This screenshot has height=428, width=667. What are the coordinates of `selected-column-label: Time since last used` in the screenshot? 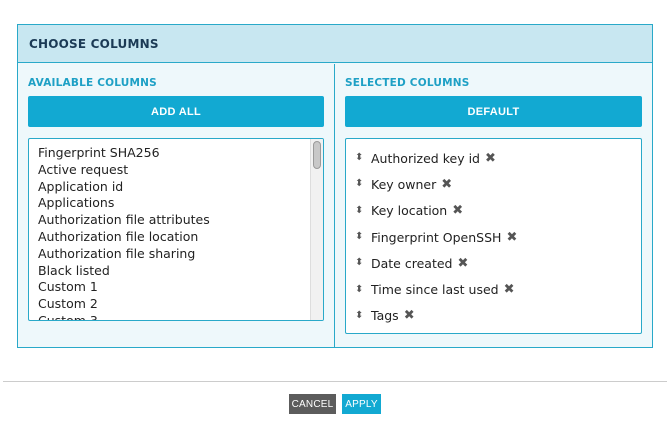 It's located at (435, 290).